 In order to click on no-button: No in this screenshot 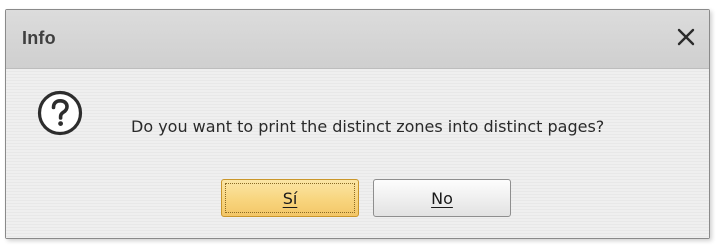, I will do `click(442, 198)`.